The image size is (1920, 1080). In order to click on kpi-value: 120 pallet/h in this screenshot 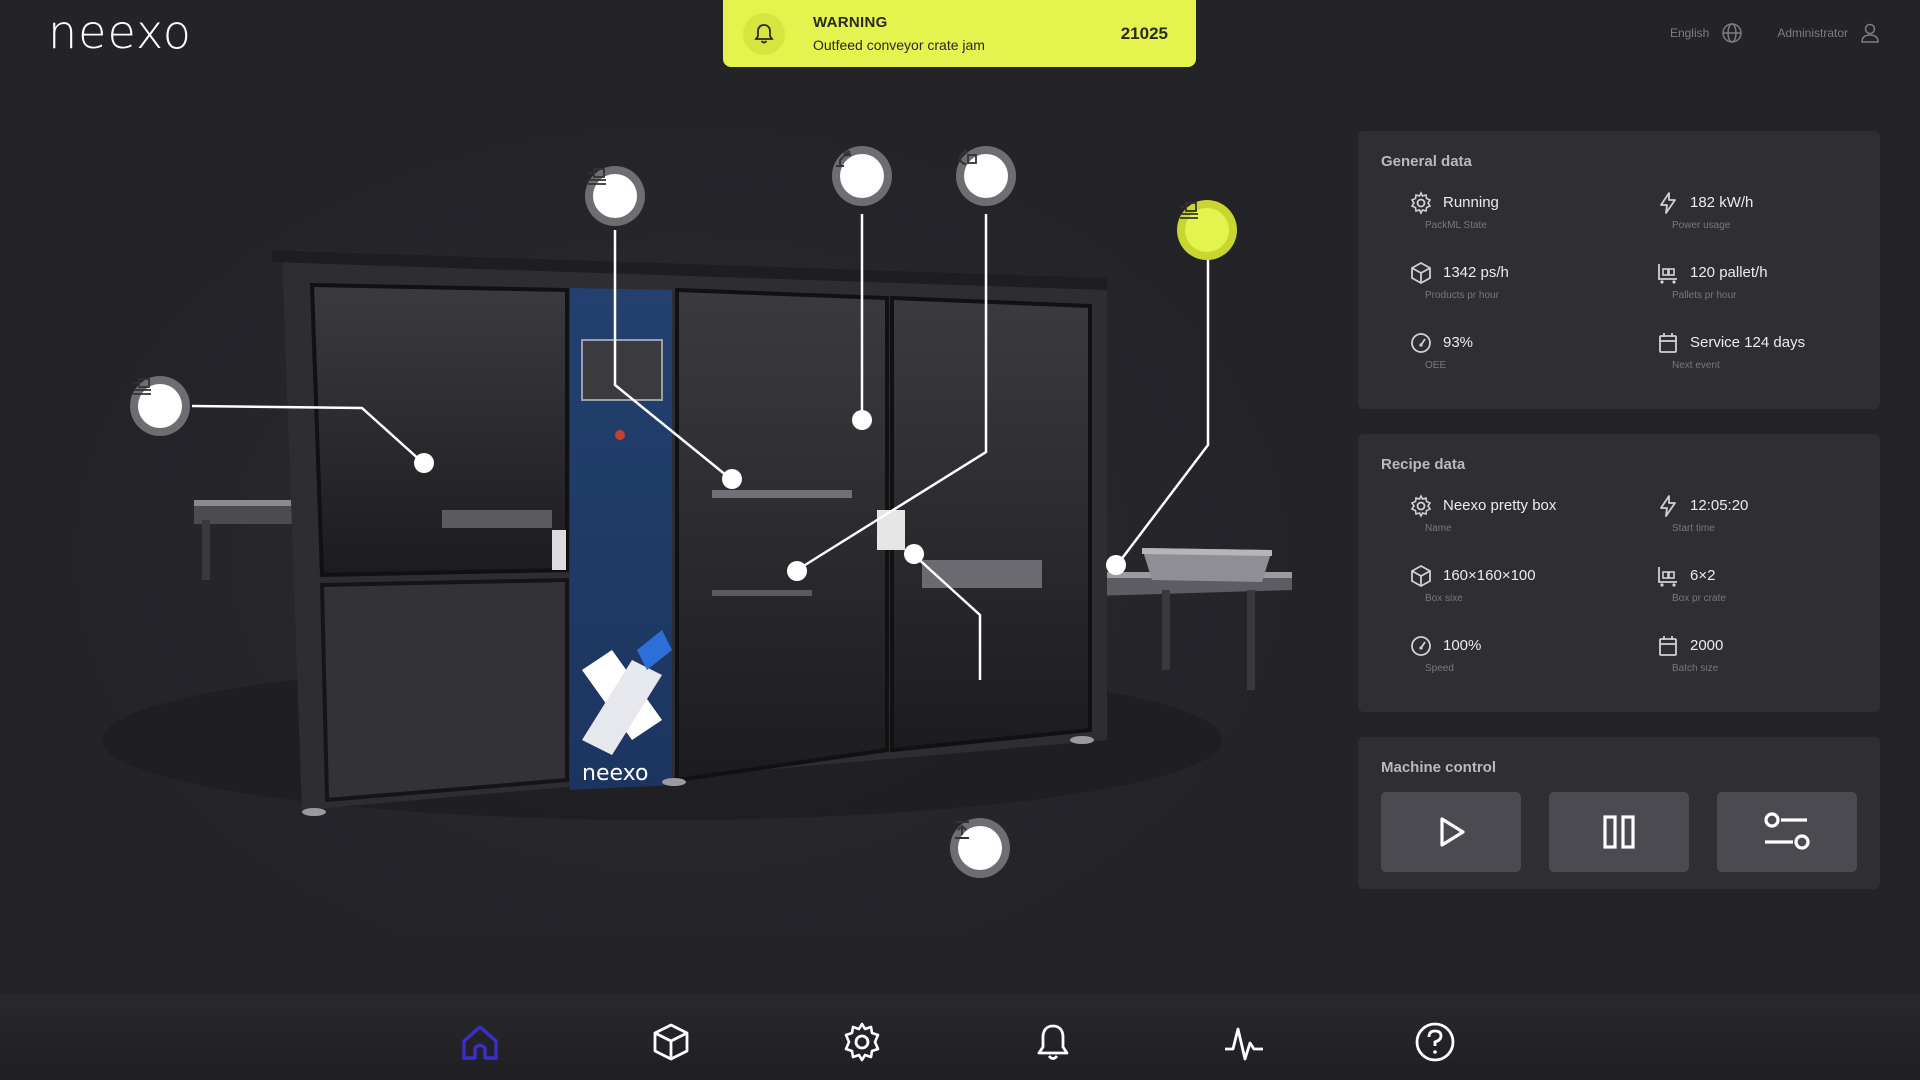, I will do `click(1729, 272)`.